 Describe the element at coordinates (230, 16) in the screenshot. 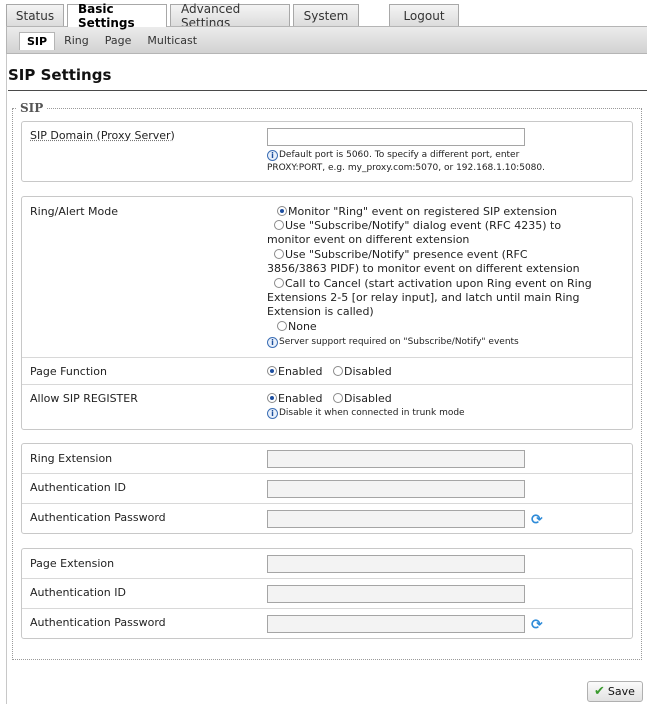

I see `tab-advanced-settings: Advanced Settings` at that location.